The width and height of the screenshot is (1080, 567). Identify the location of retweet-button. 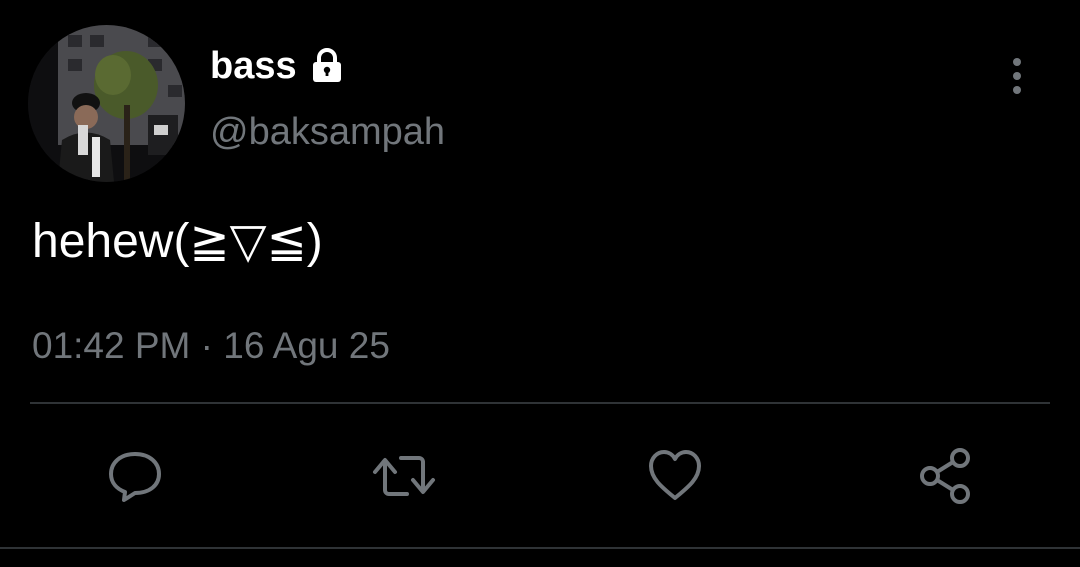
(404, 476).